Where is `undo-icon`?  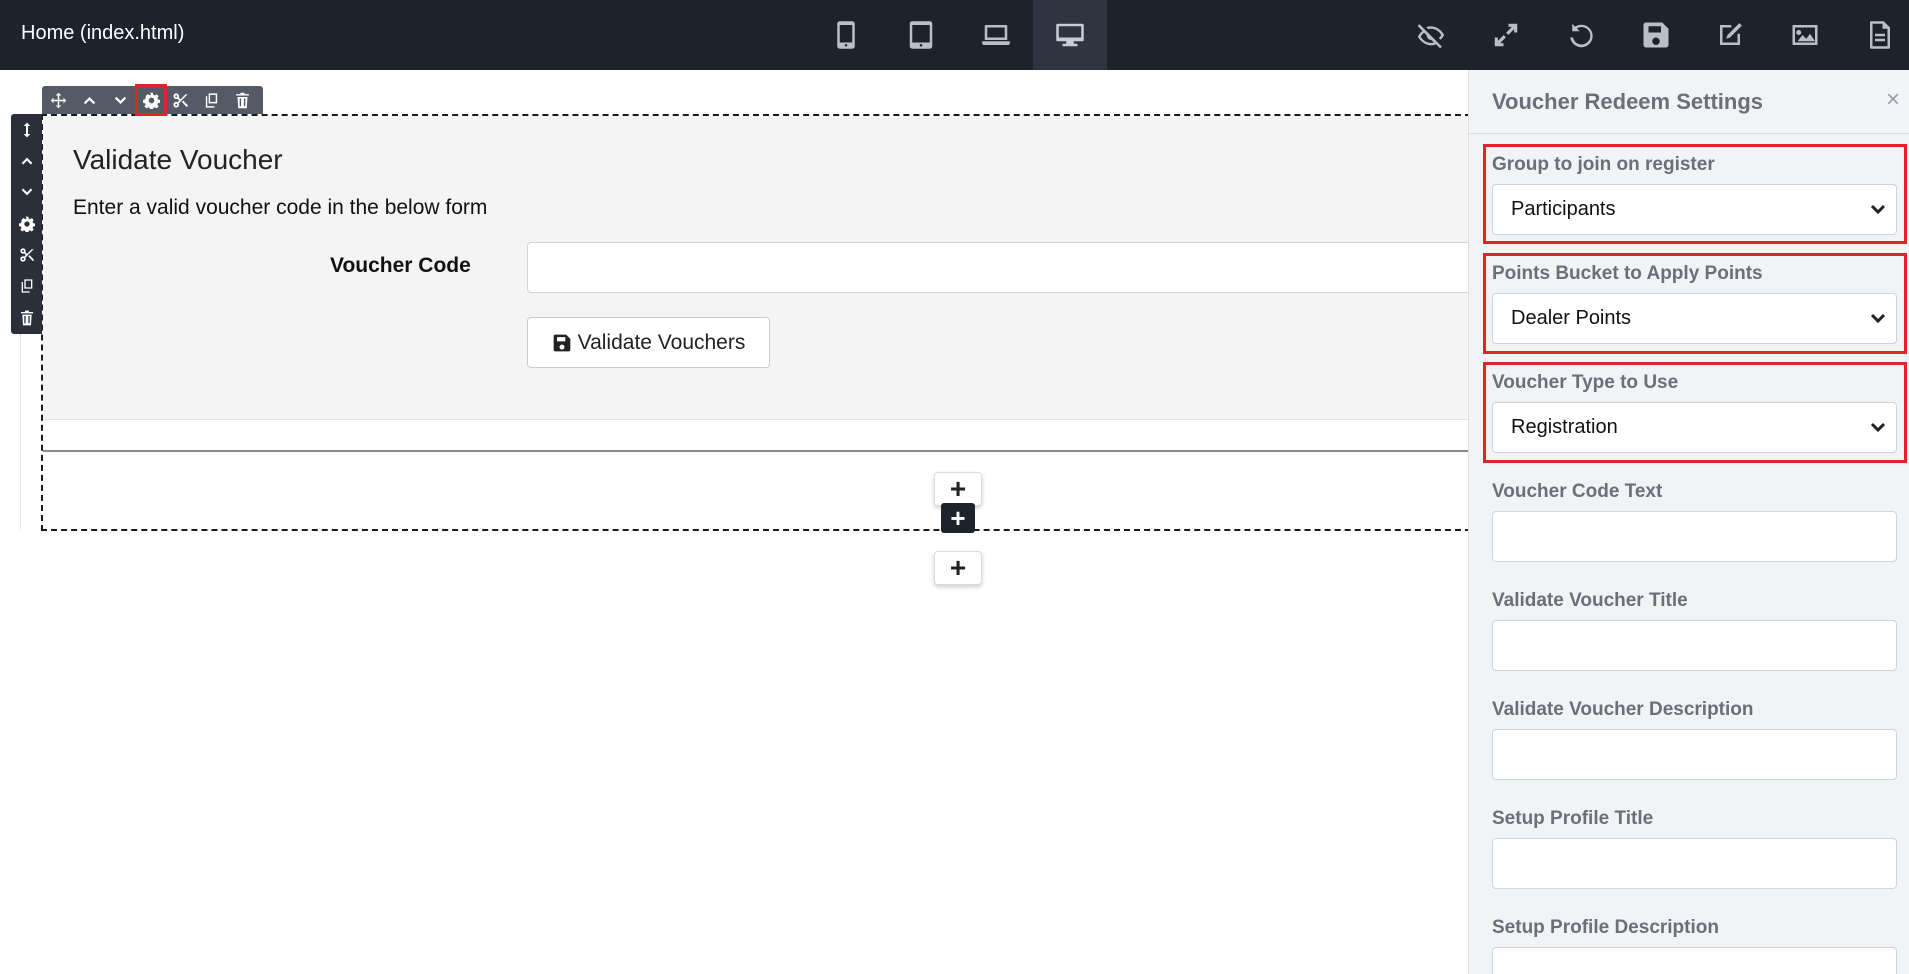
undo-icon is located at coordinates (1581, 35).